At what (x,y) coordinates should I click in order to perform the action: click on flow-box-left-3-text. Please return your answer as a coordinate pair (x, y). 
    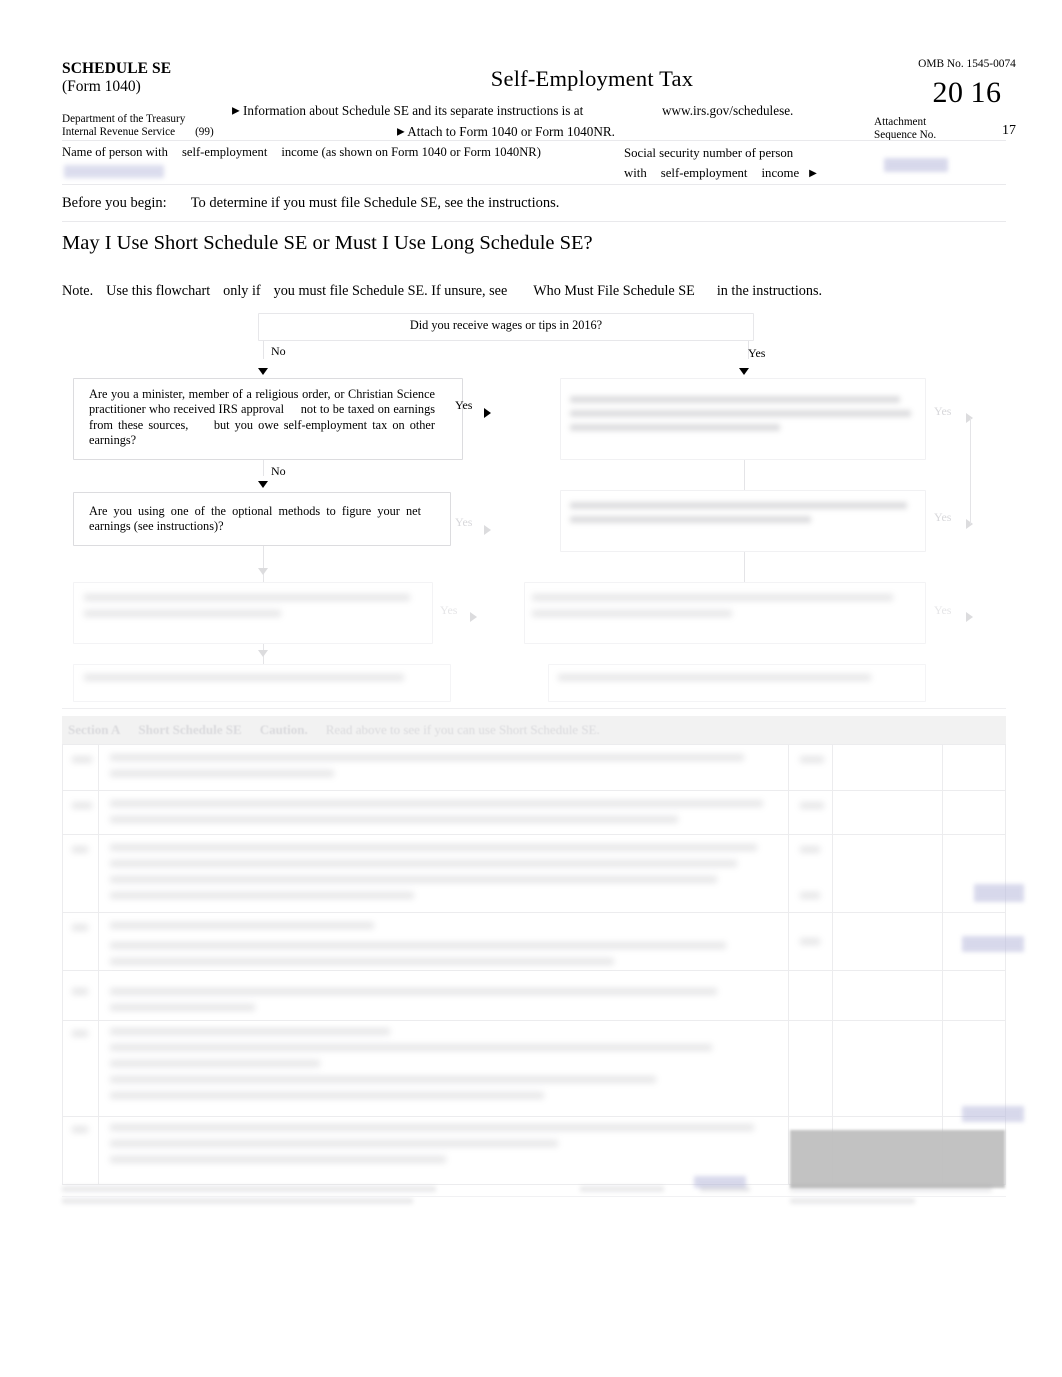
    Looking at the image, I should click on (254, 610).